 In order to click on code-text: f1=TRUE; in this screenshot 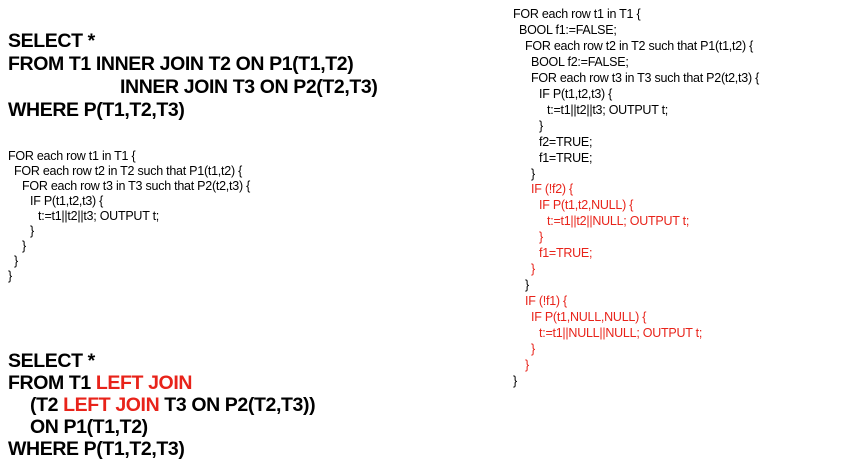, I will do `click(566, 157)`.